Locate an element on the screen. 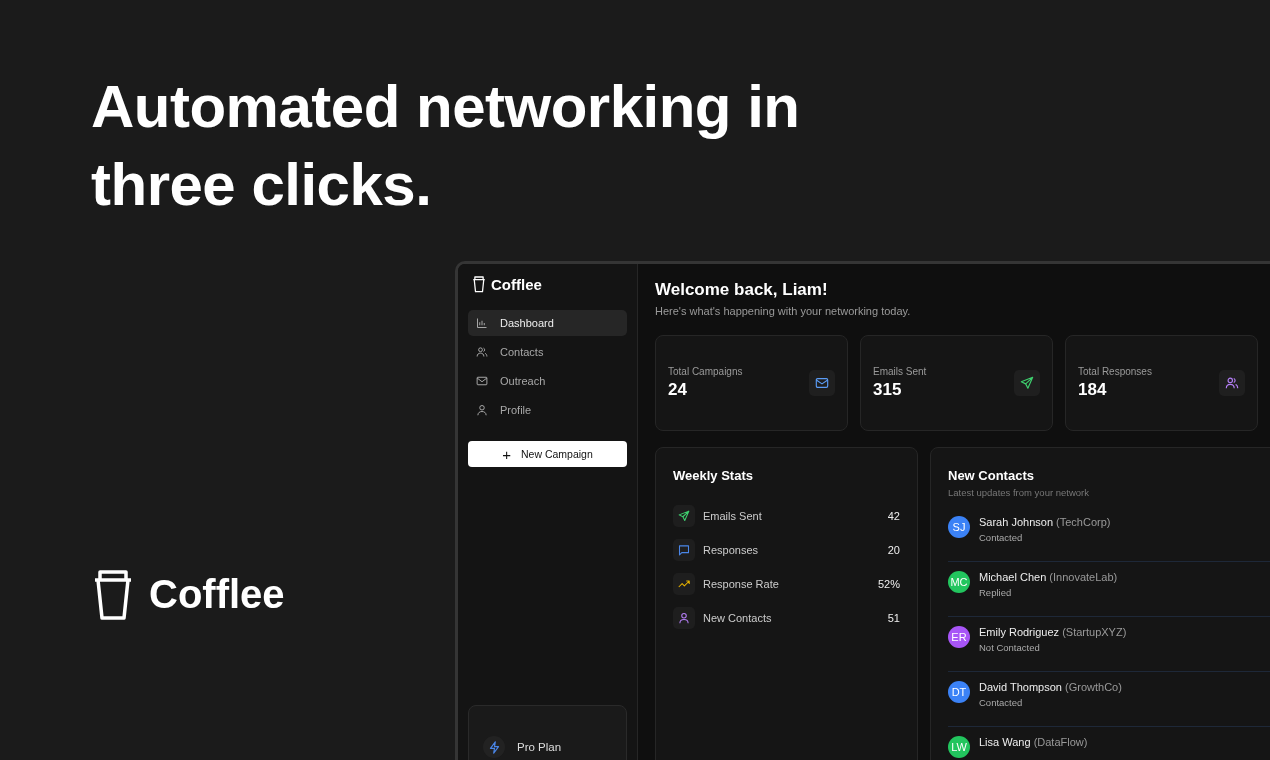  stat-value: 24 is located at coordinates (678, 390).